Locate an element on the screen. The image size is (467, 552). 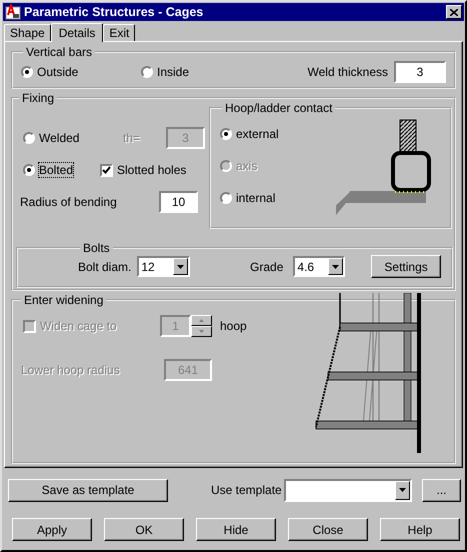
spin-down-button is located at coordinates (201, 331).